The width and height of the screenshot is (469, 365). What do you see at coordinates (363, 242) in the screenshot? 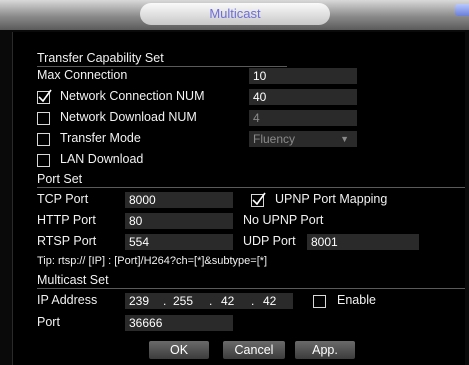
I see `udp-port-field: 8001` at bounding box center [363, 242].